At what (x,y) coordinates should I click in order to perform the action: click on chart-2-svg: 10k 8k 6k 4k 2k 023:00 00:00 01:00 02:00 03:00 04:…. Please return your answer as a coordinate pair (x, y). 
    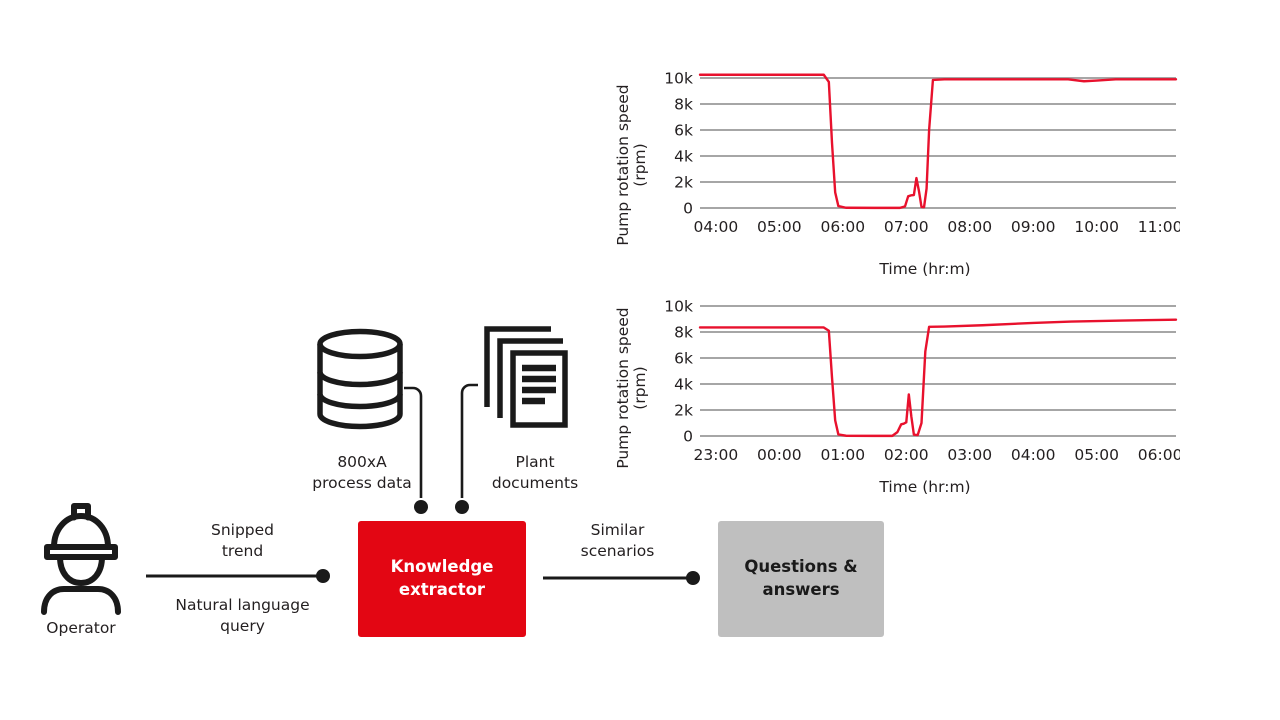
    Looking at the image, I should click on (922, 381).